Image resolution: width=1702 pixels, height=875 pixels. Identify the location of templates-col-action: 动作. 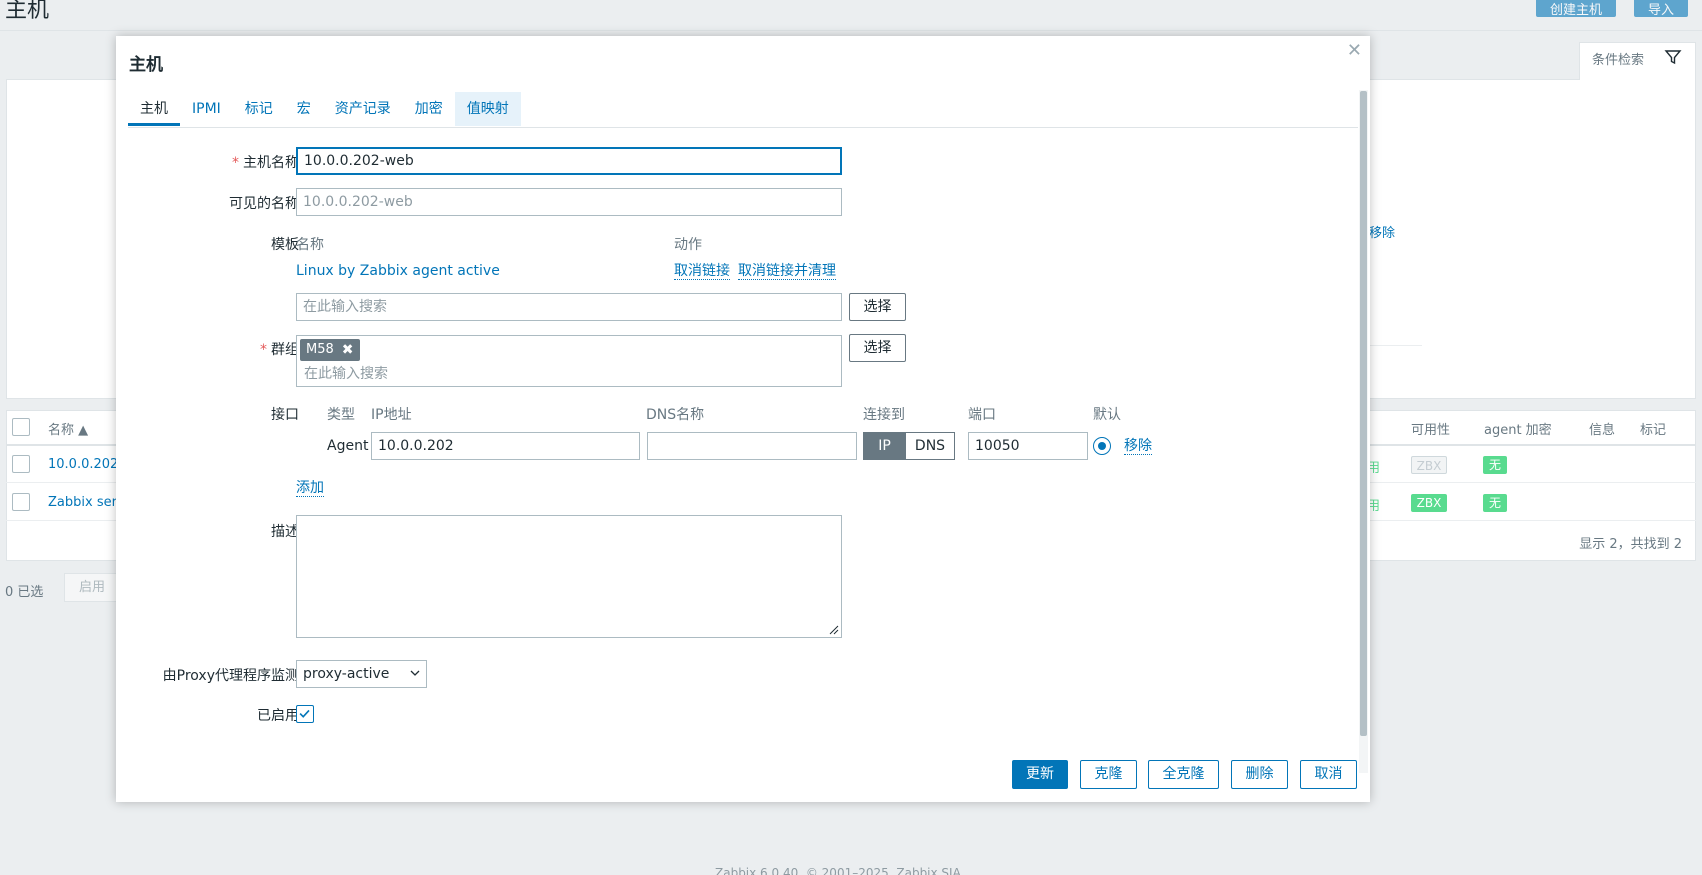
(688, 245).